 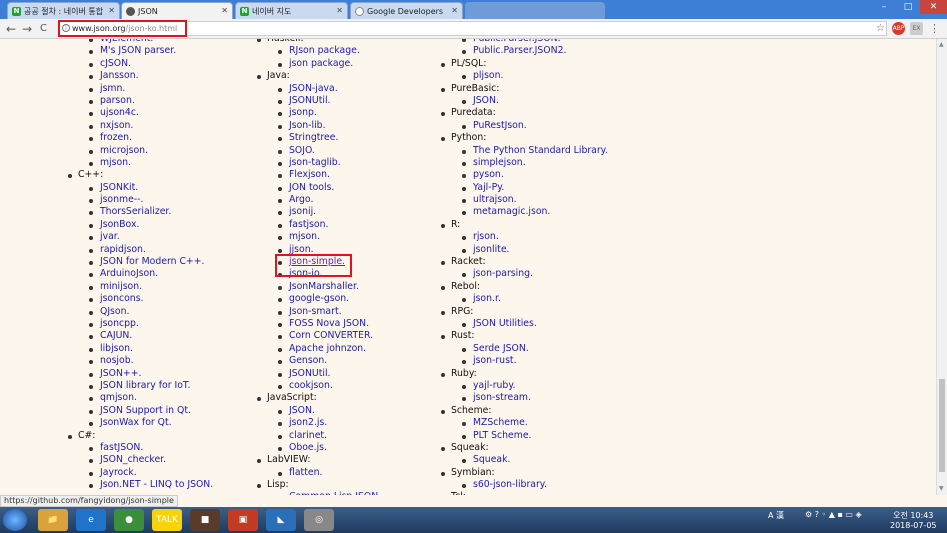 What do you see at coordinates (138, 473) in the screenshot?
I see `library-link: Jayrock.` at bounding box center [138, 473].